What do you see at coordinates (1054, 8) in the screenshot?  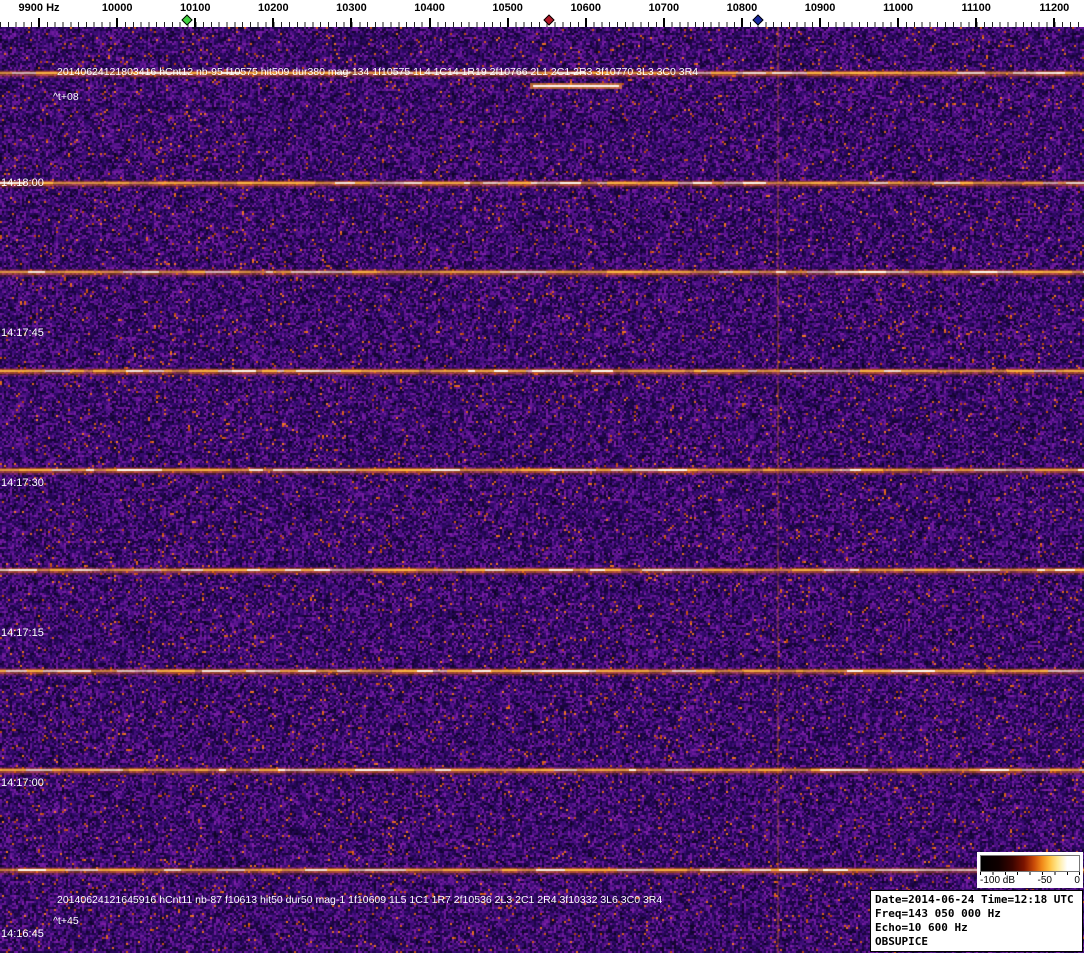 I see `freq-tick-label: 11200` at bounding box center [1054, 8].